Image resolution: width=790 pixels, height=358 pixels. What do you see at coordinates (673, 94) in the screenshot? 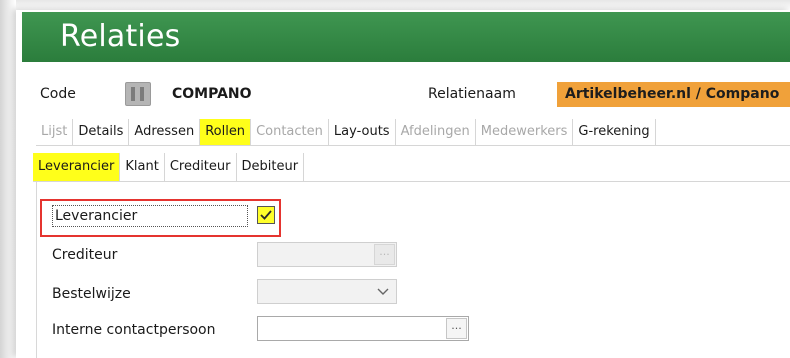
I see `relname-value: Artikelbeheer.nl / Compano` at bounding box center [673, 94].